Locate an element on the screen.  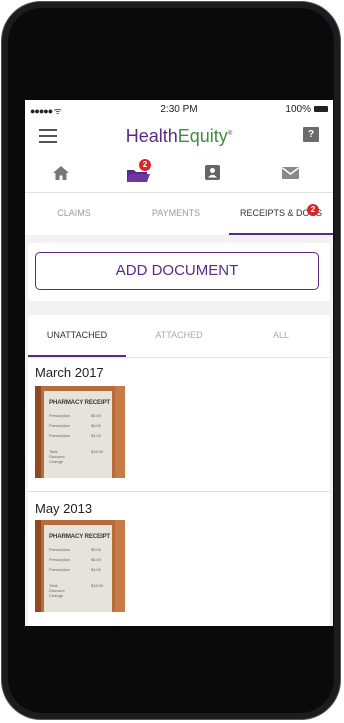
app-logo: HealthEquity® is located at coordinates (179, 136).